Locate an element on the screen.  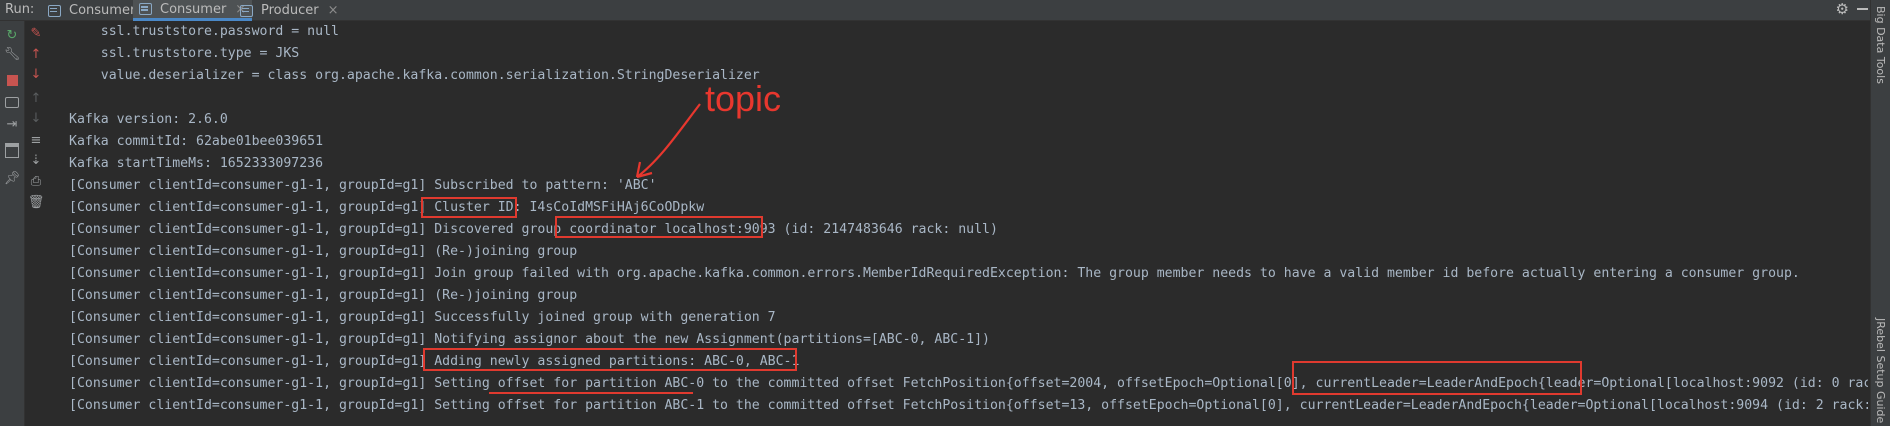
annotation-arrow is located at coordinates (668, 141).